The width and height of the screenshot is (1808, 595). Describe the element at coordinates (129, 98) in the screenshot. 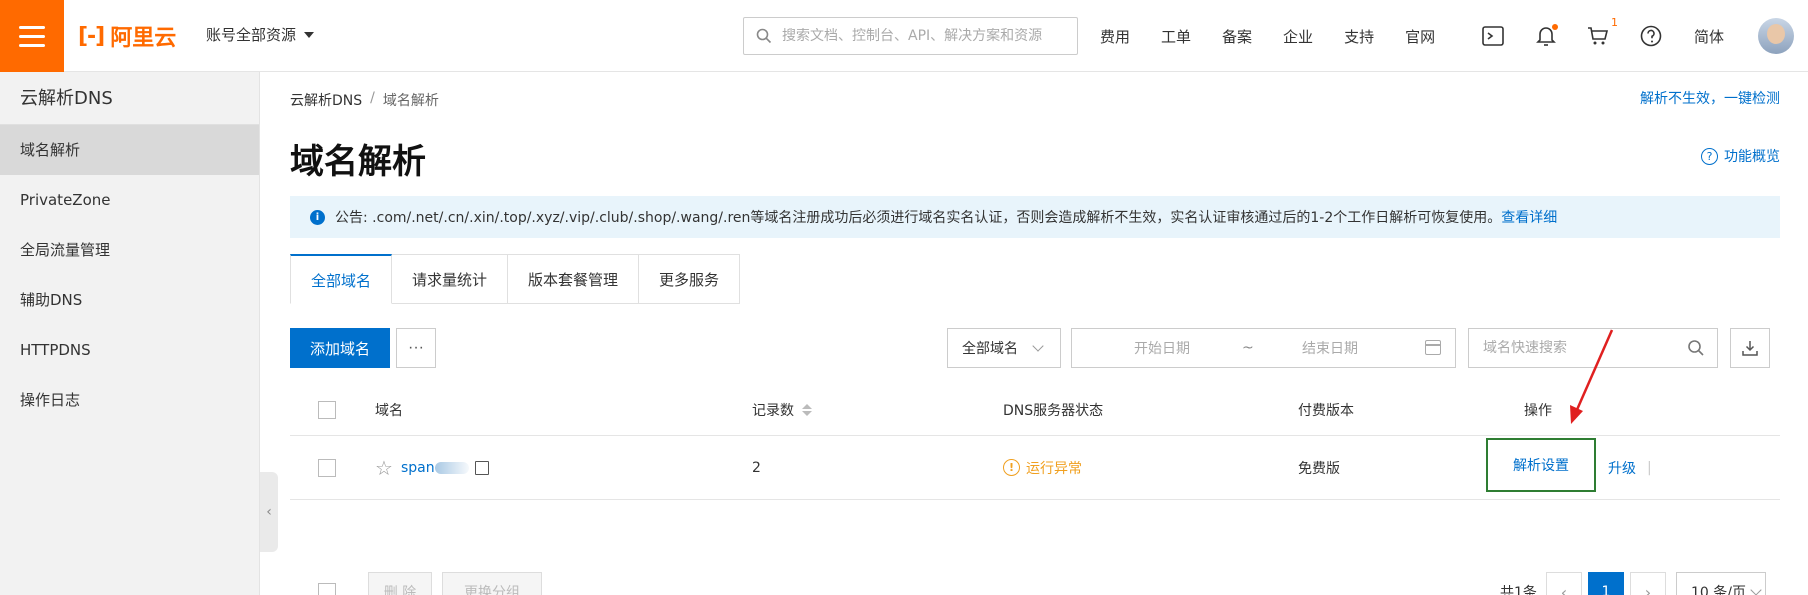

I see `sidebar-title: 云解析DNS` at that location.